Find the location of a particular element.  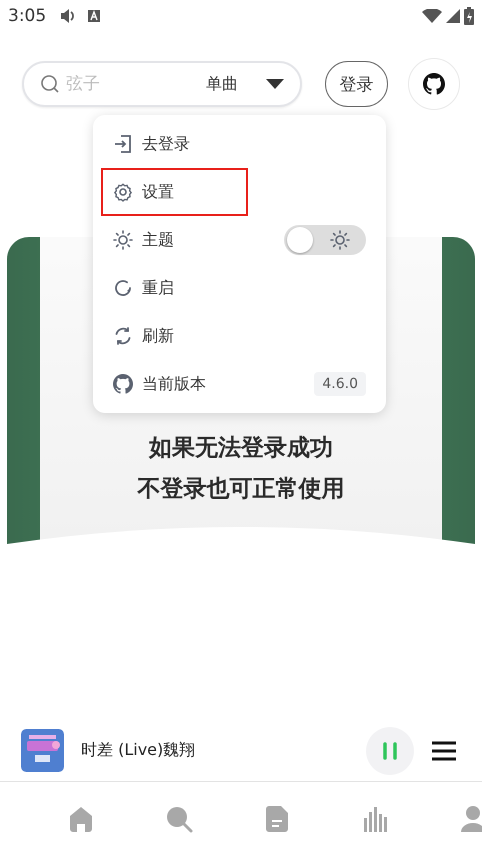

menu-item: 设置 is located at coordinates (174, 192).